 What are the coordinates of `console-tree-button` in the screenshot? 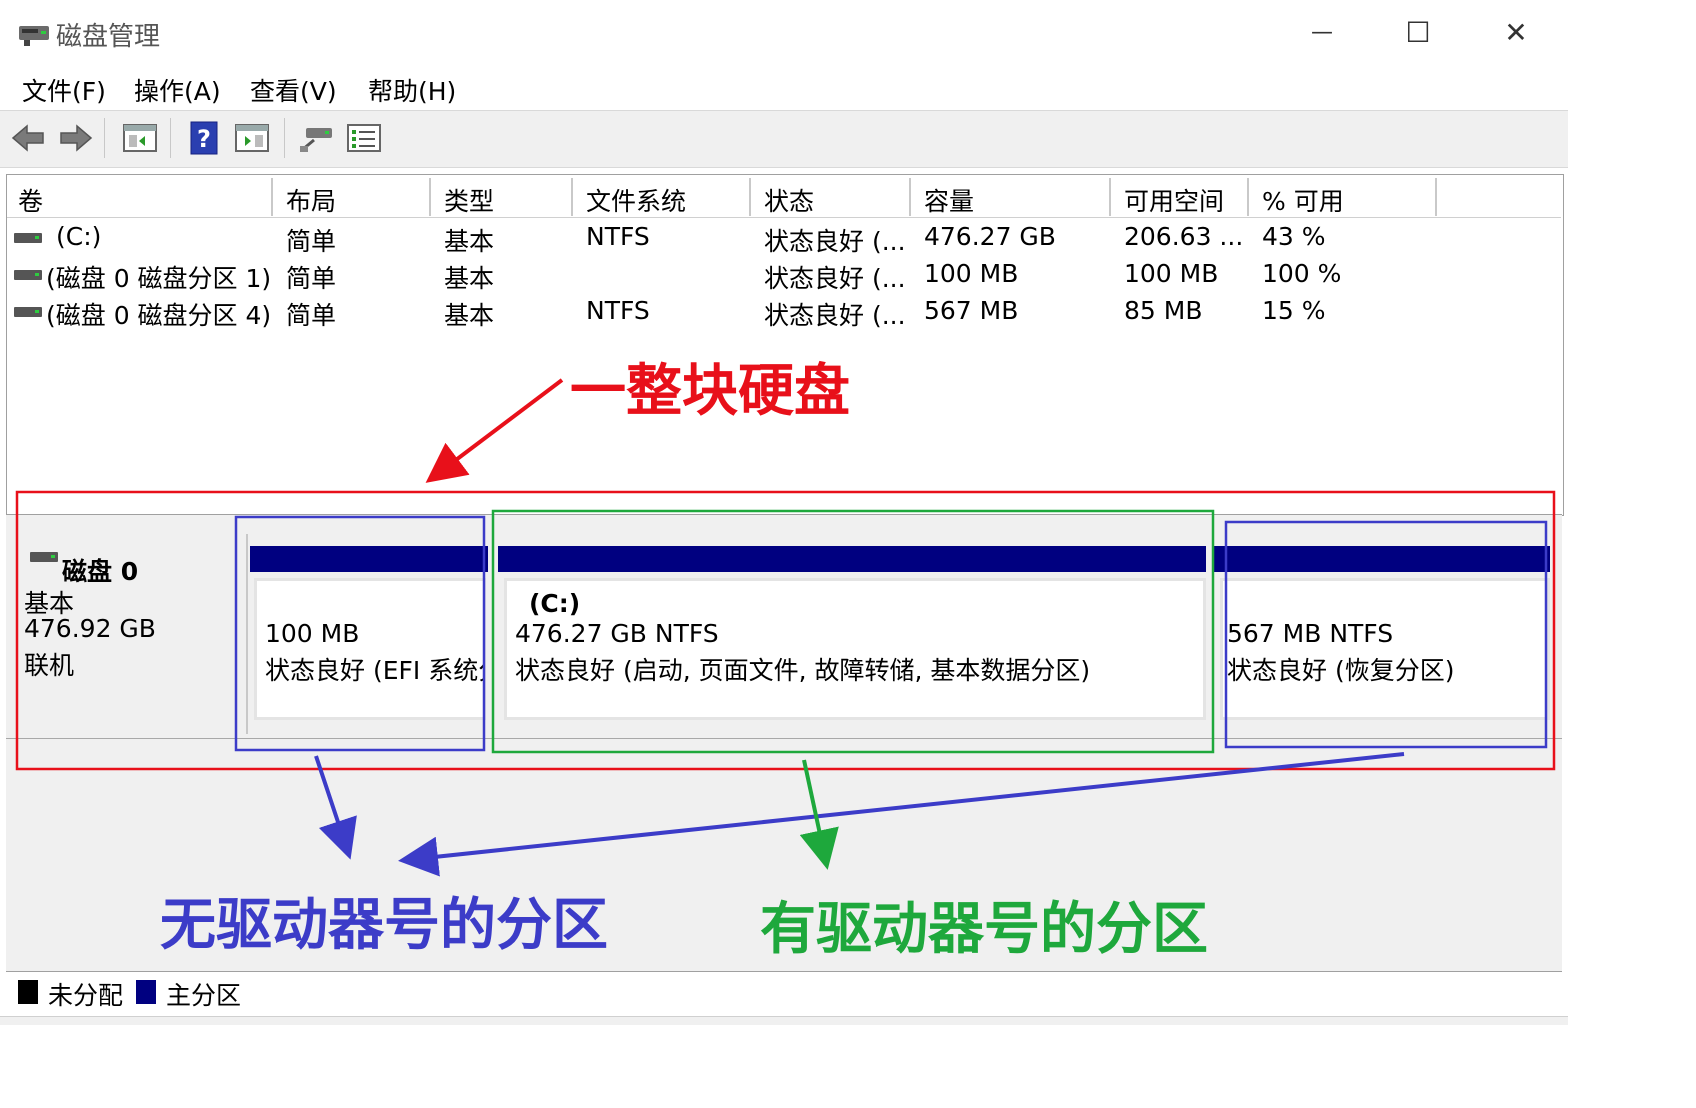 It's located at (140, 138).